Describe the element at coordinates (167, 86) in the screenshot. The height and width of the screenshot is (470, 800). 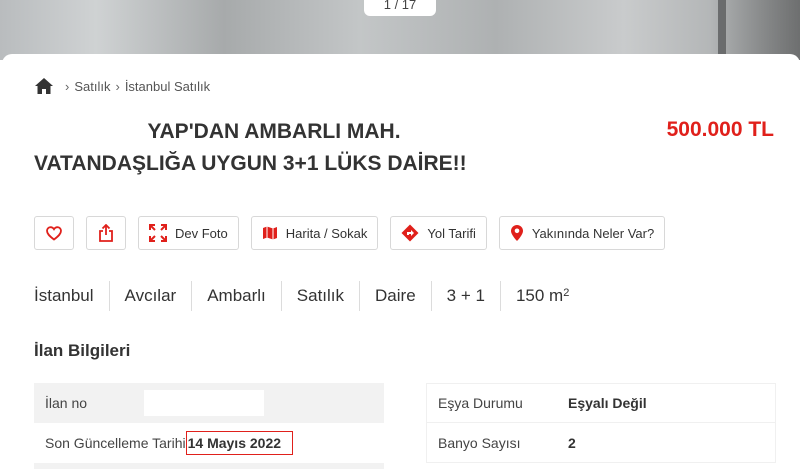
I see `breadcrumb-item-istanbul-satilik: İstanbul Satılık` at that location.